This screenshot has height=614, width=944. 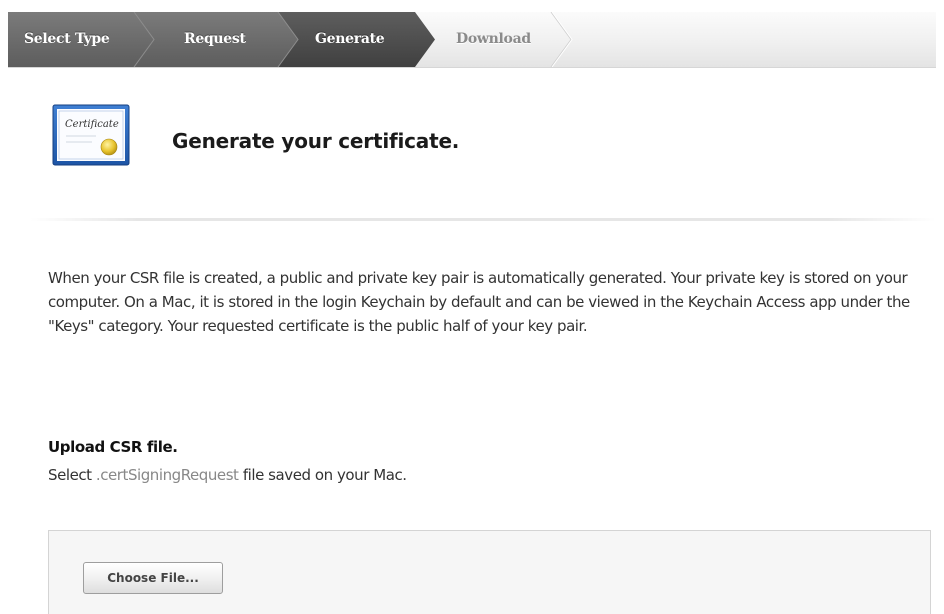 What do you see at coordinates (493, 39) in the screenshot?
I see `step-download: Download` at bounding box center [493, 39].